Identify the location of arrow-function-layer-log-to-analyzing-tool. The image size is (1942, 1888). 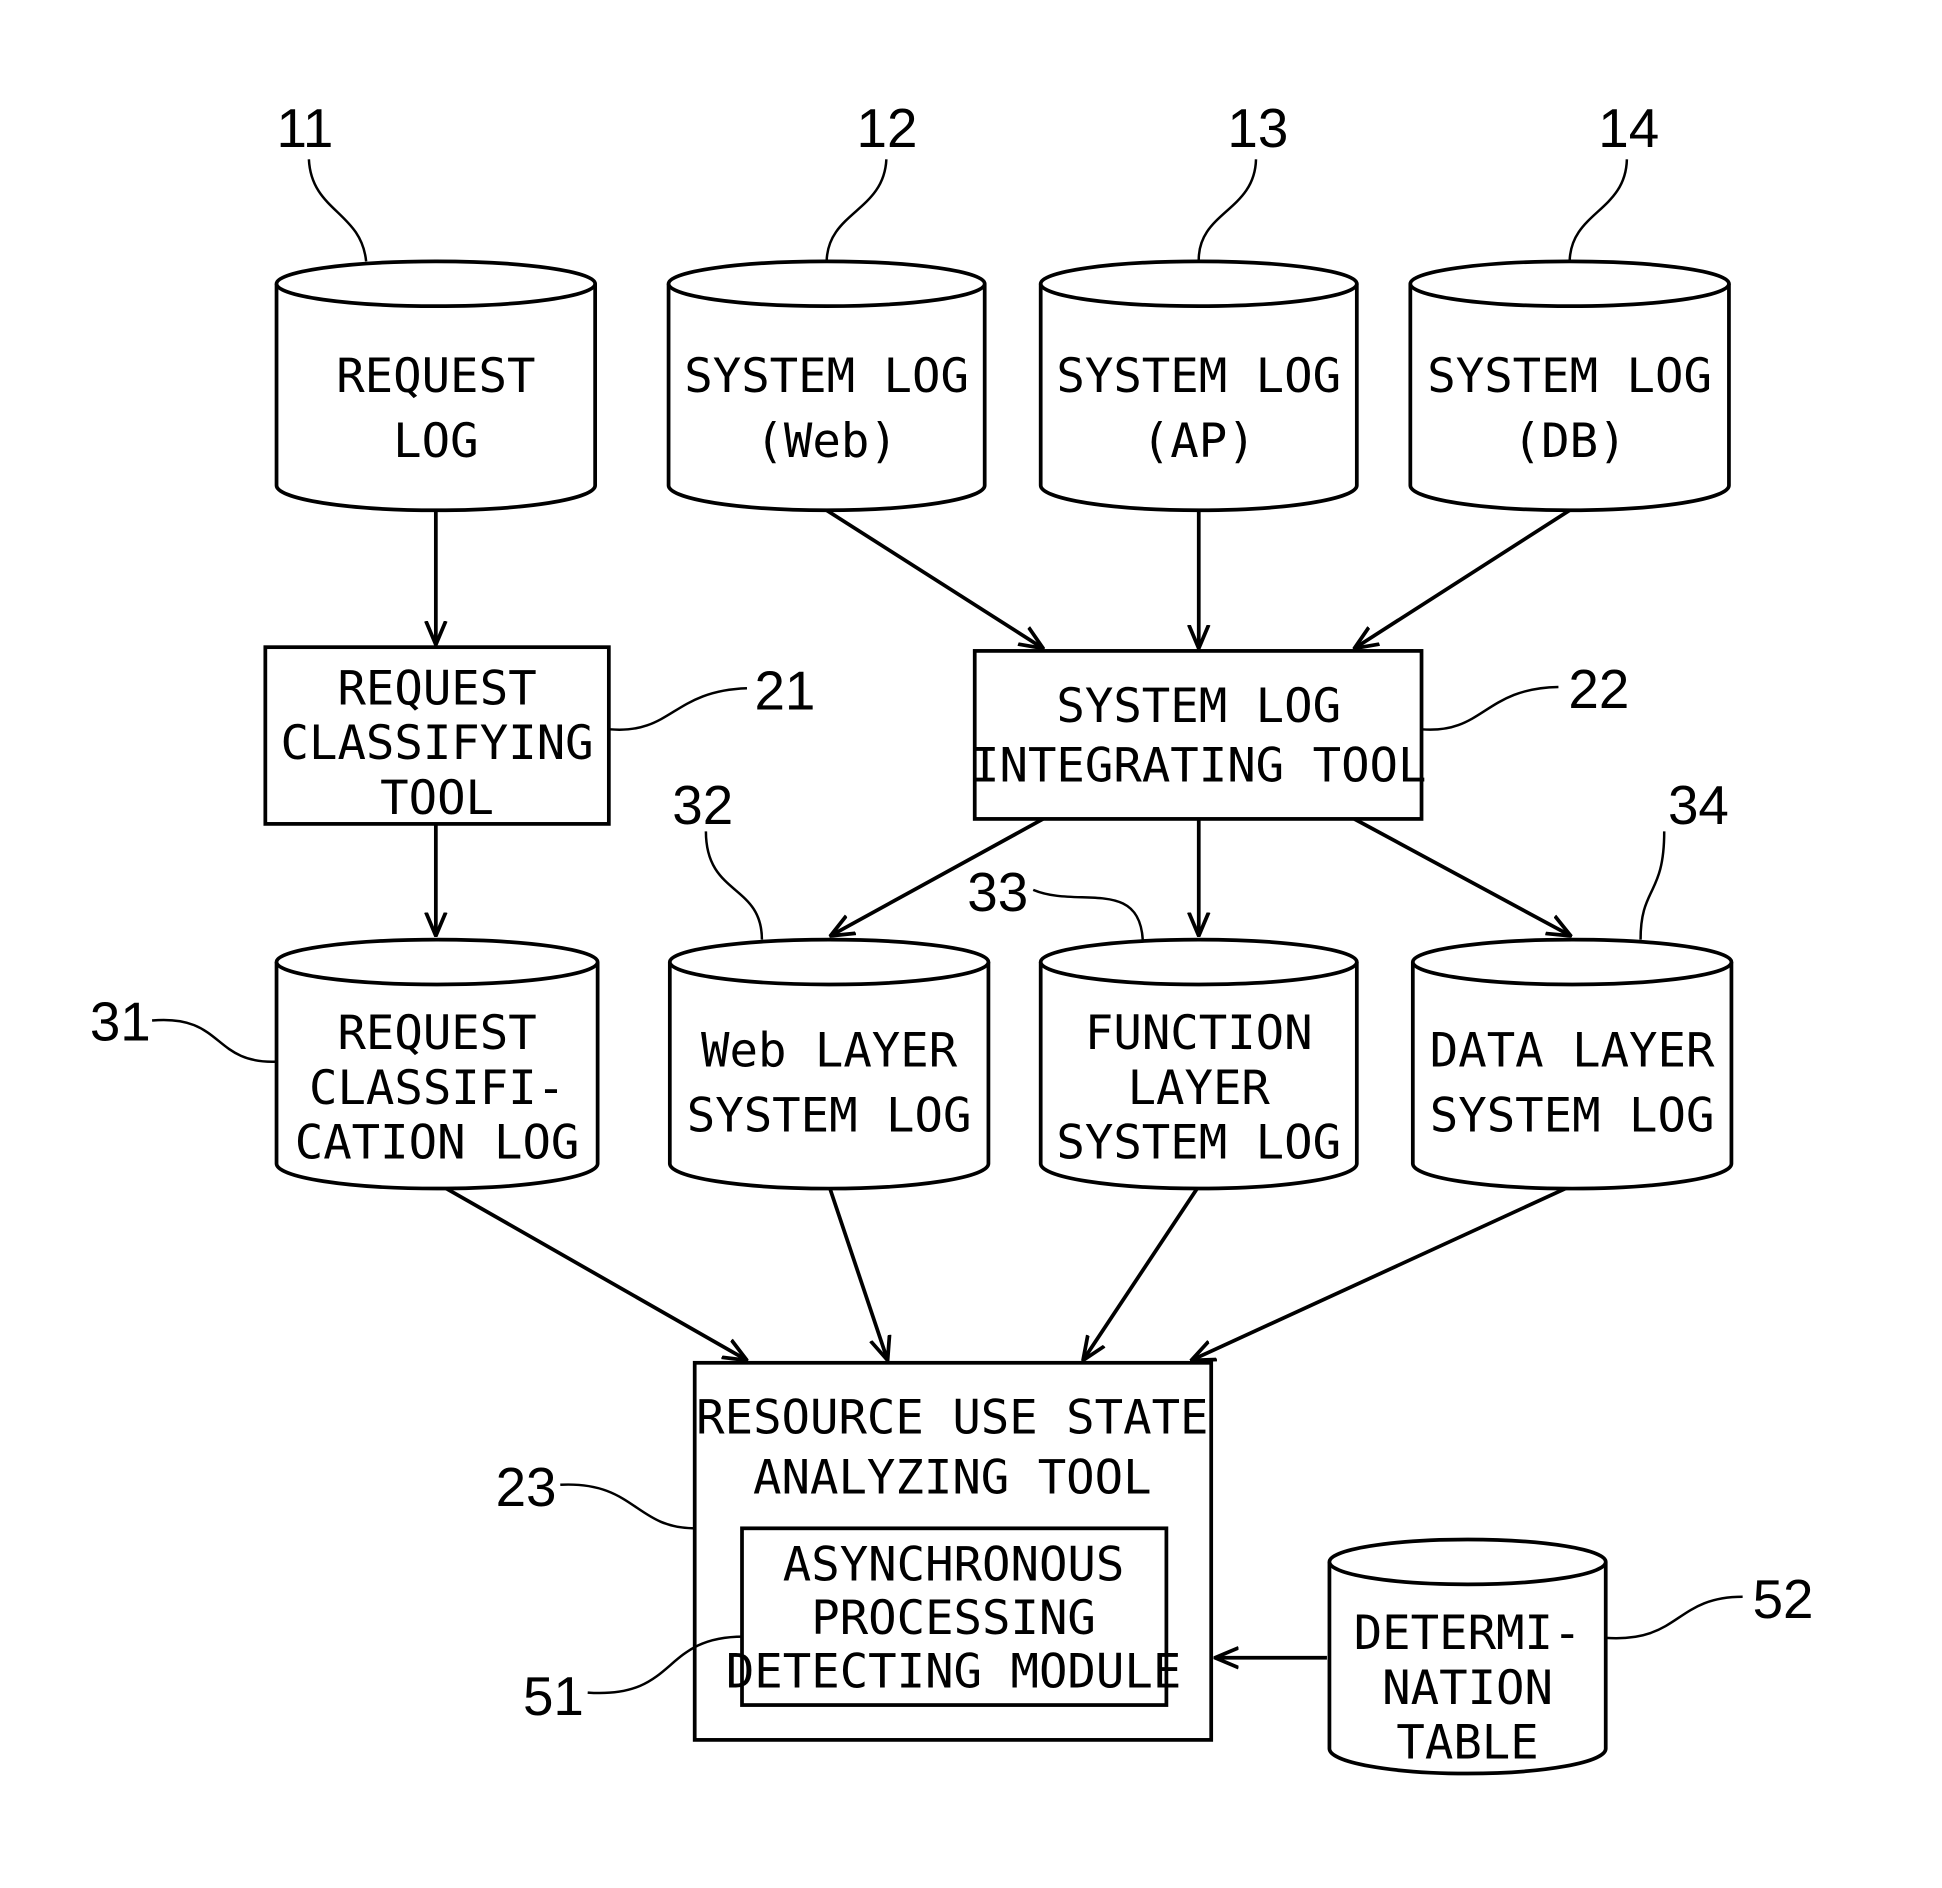
(1142, 1272).